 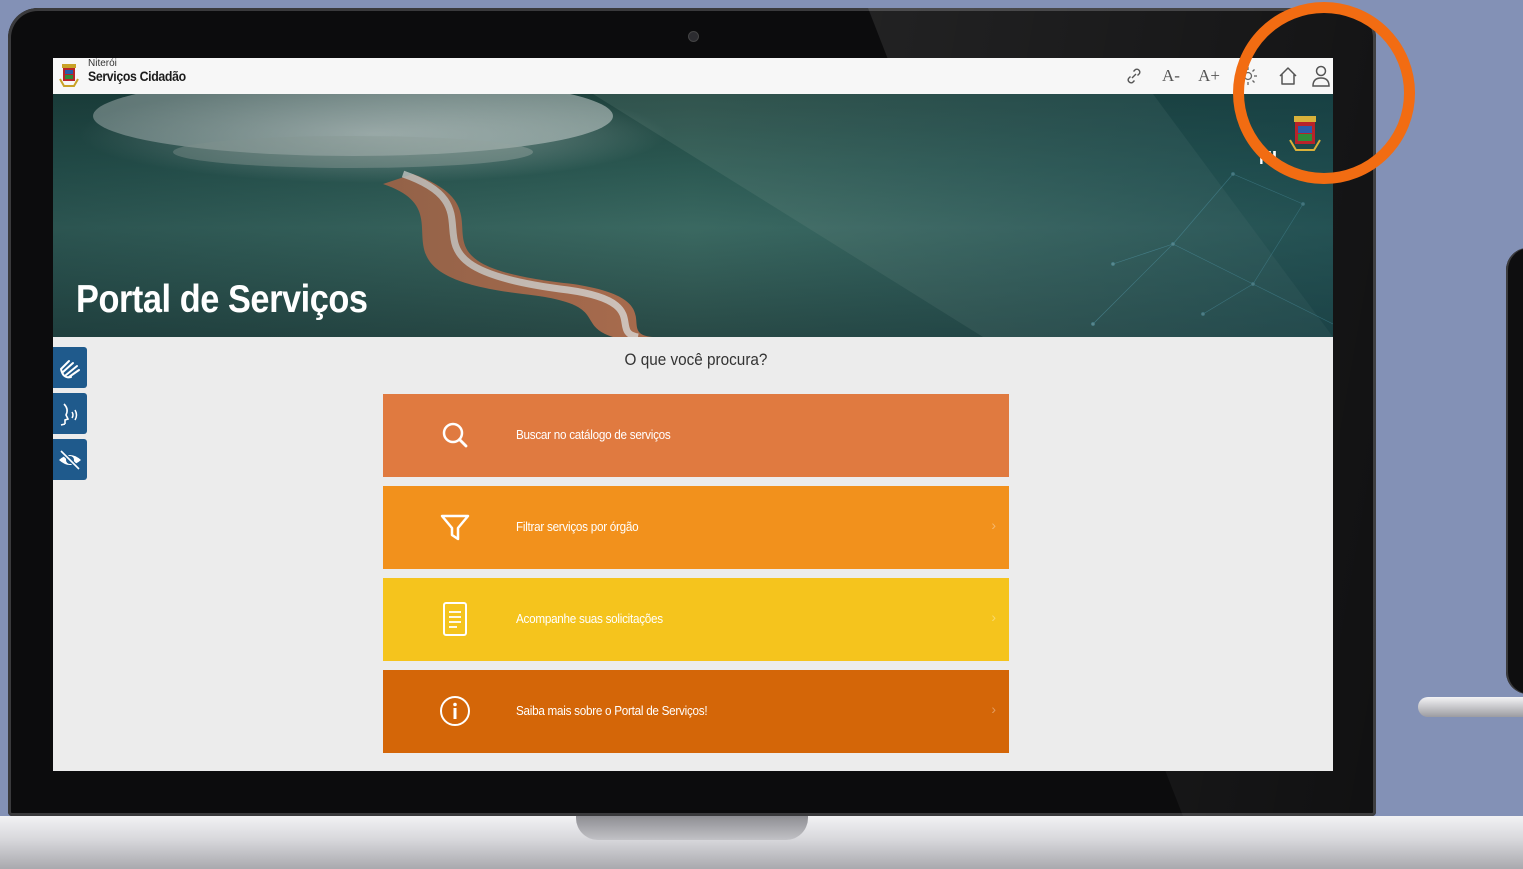 I want to click on brand-name: Serviços Cidadão, so click(x=137, y=76).